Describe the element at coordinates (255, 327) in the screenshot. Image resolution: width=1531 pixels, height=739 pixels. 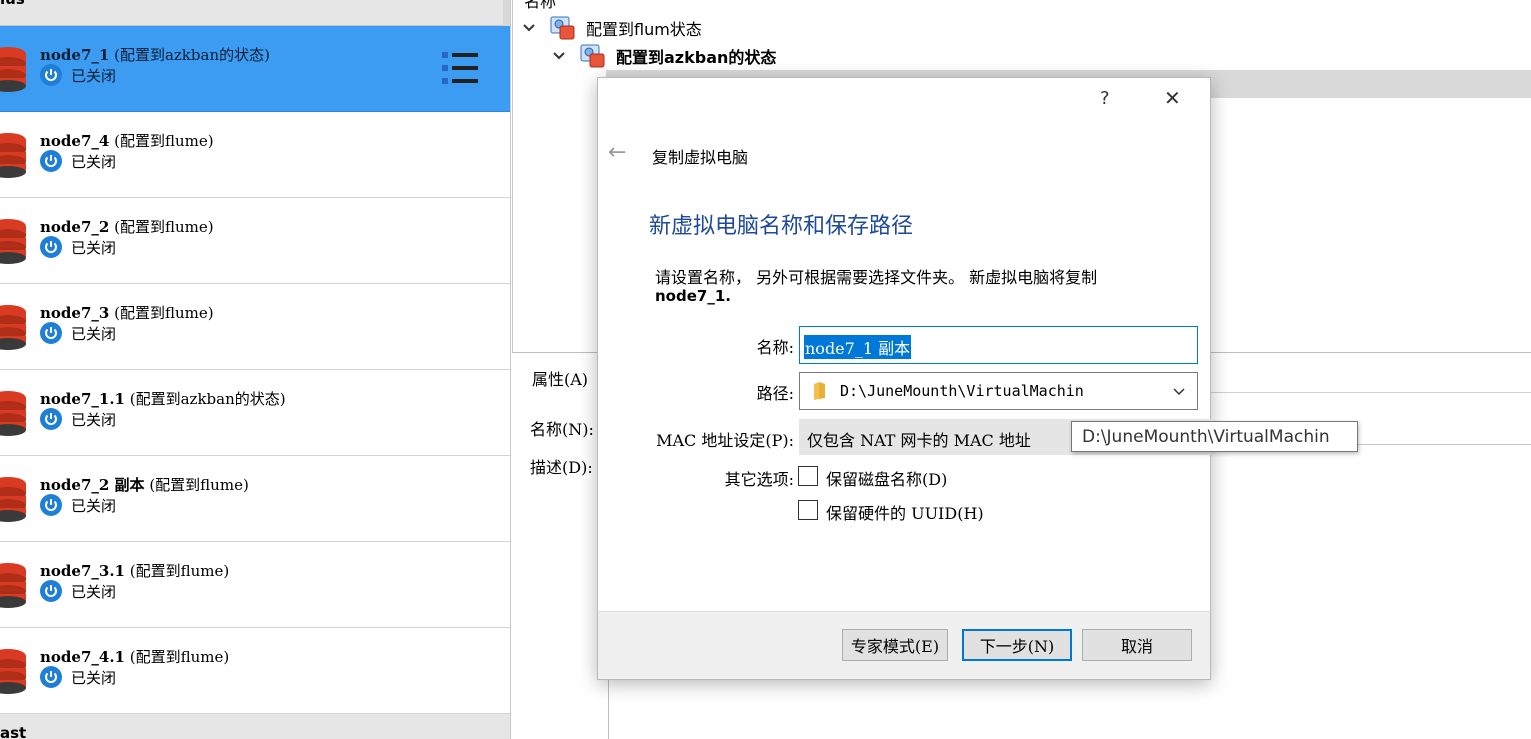
I see `vm-list-item: node7_3 (配置到flume) 已关闭` at that location.